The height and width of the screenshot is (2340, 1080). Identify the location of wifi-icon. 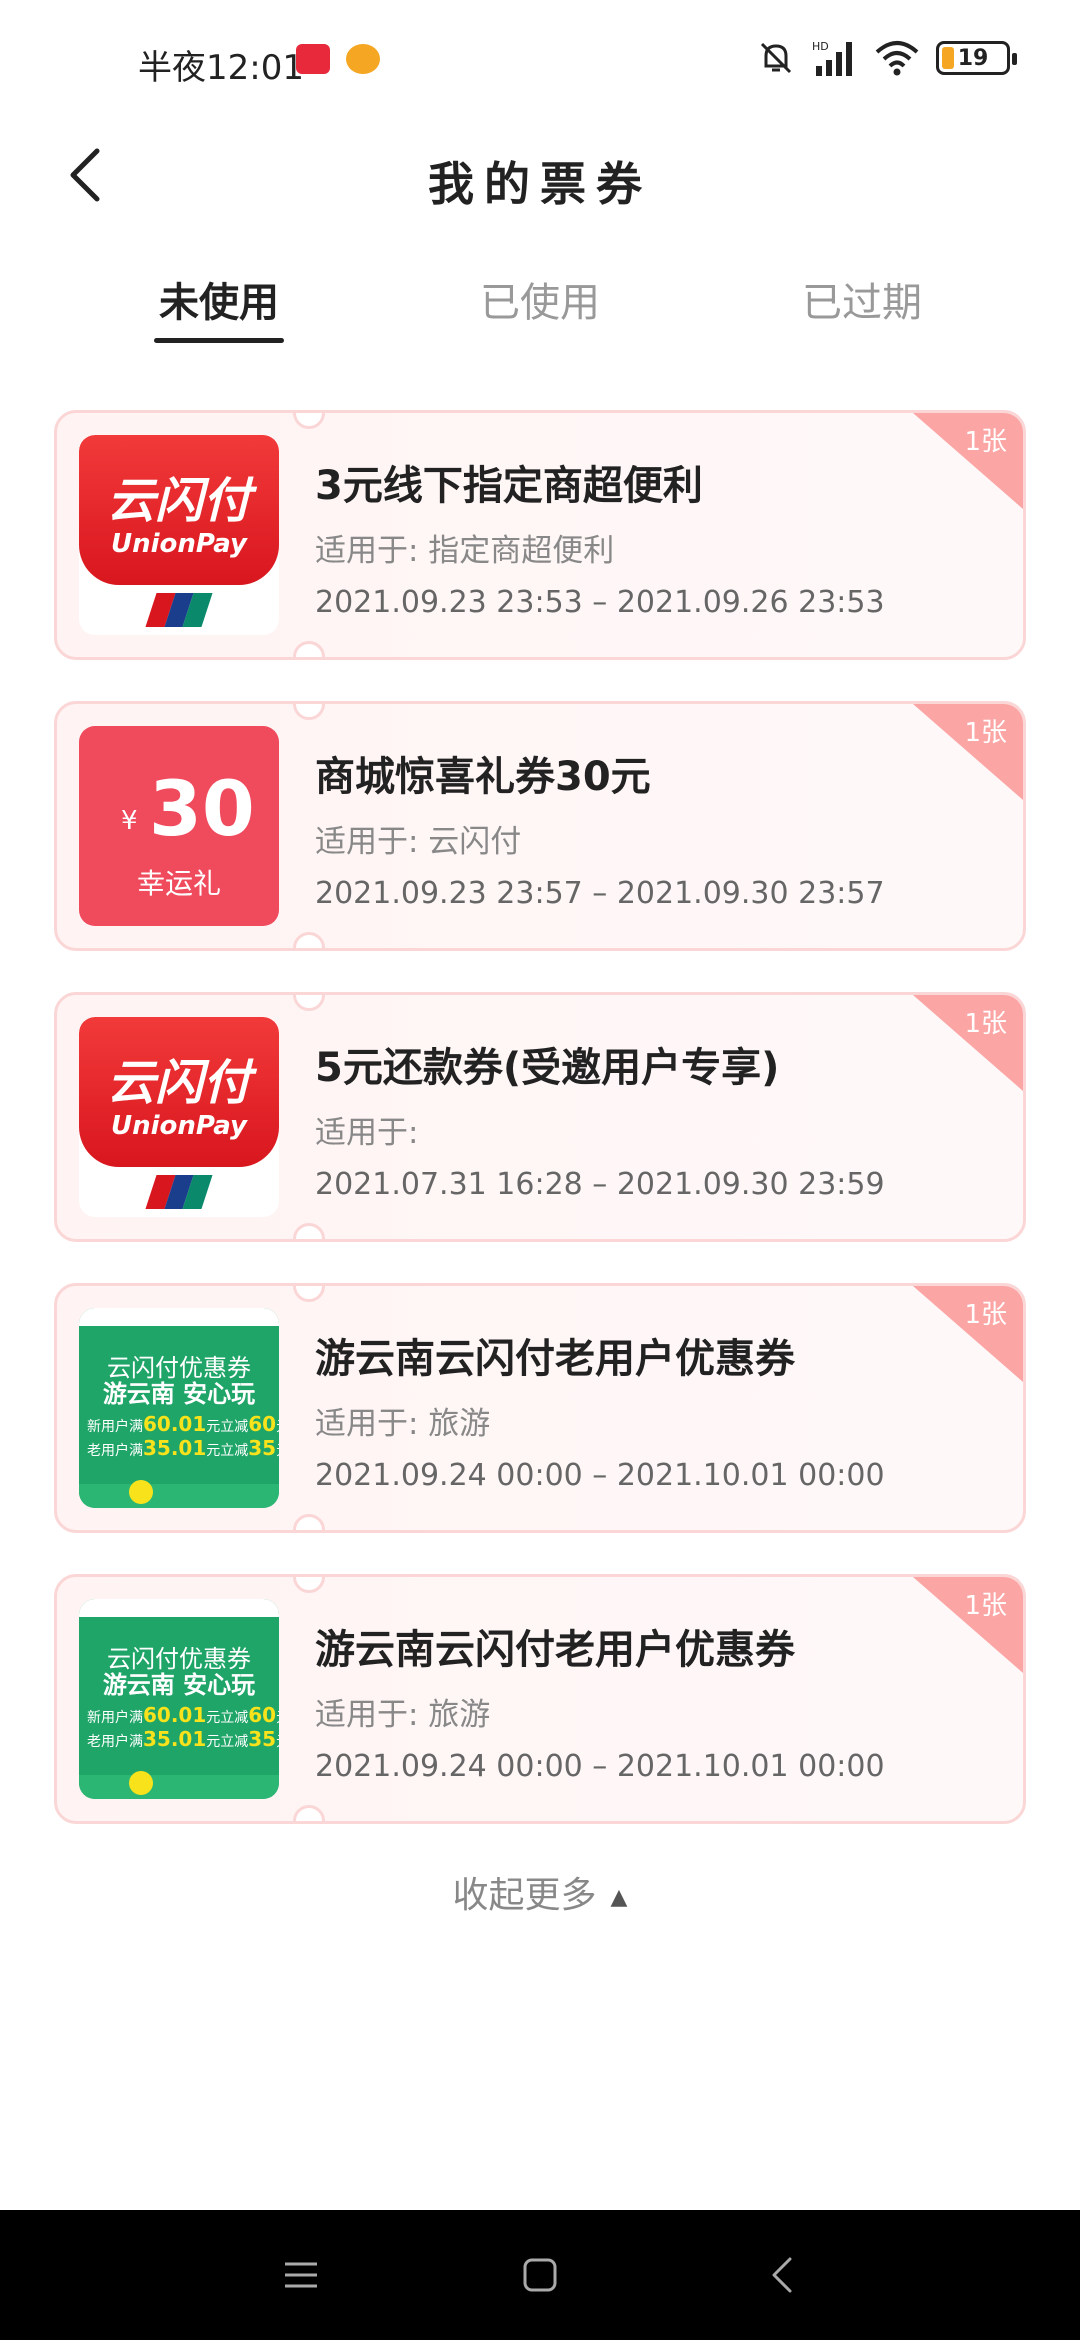
(897, 58).